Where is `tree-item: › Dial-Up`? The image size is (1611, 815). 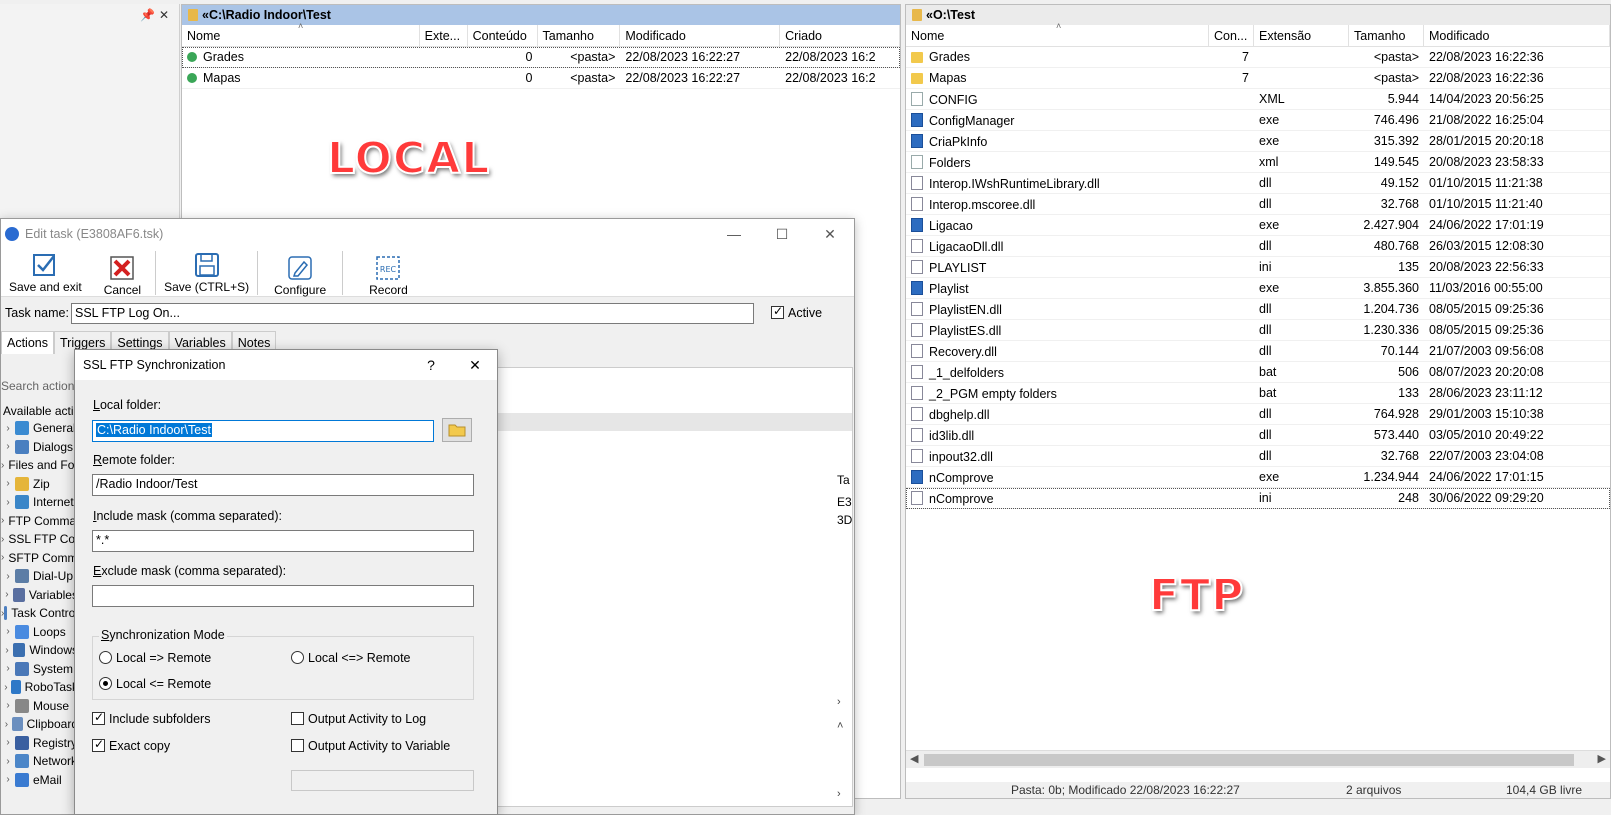
tree-item: › Dial-Up is located at coordinates (39, 576).